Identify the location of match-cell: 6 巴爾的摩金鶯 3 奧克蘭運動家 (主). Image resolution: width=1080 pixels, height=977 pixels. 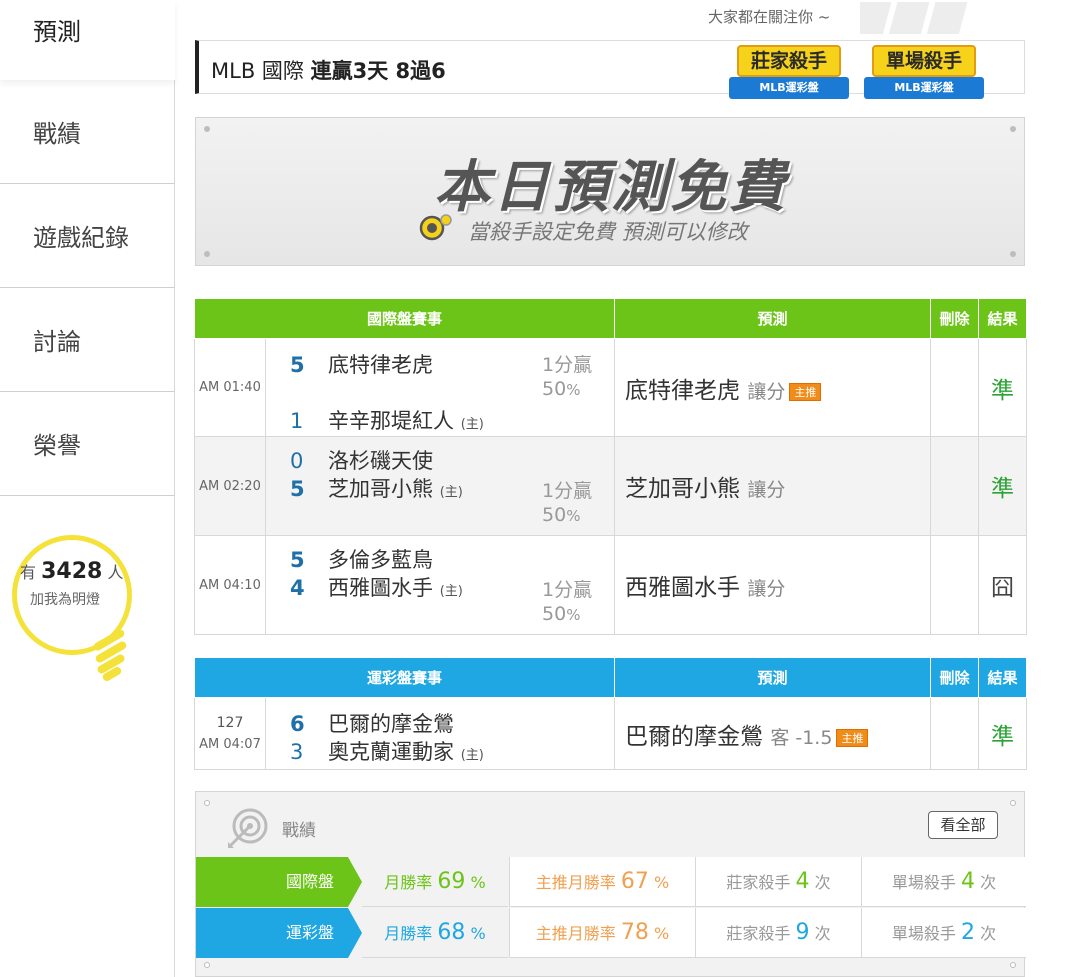
(440, 733).